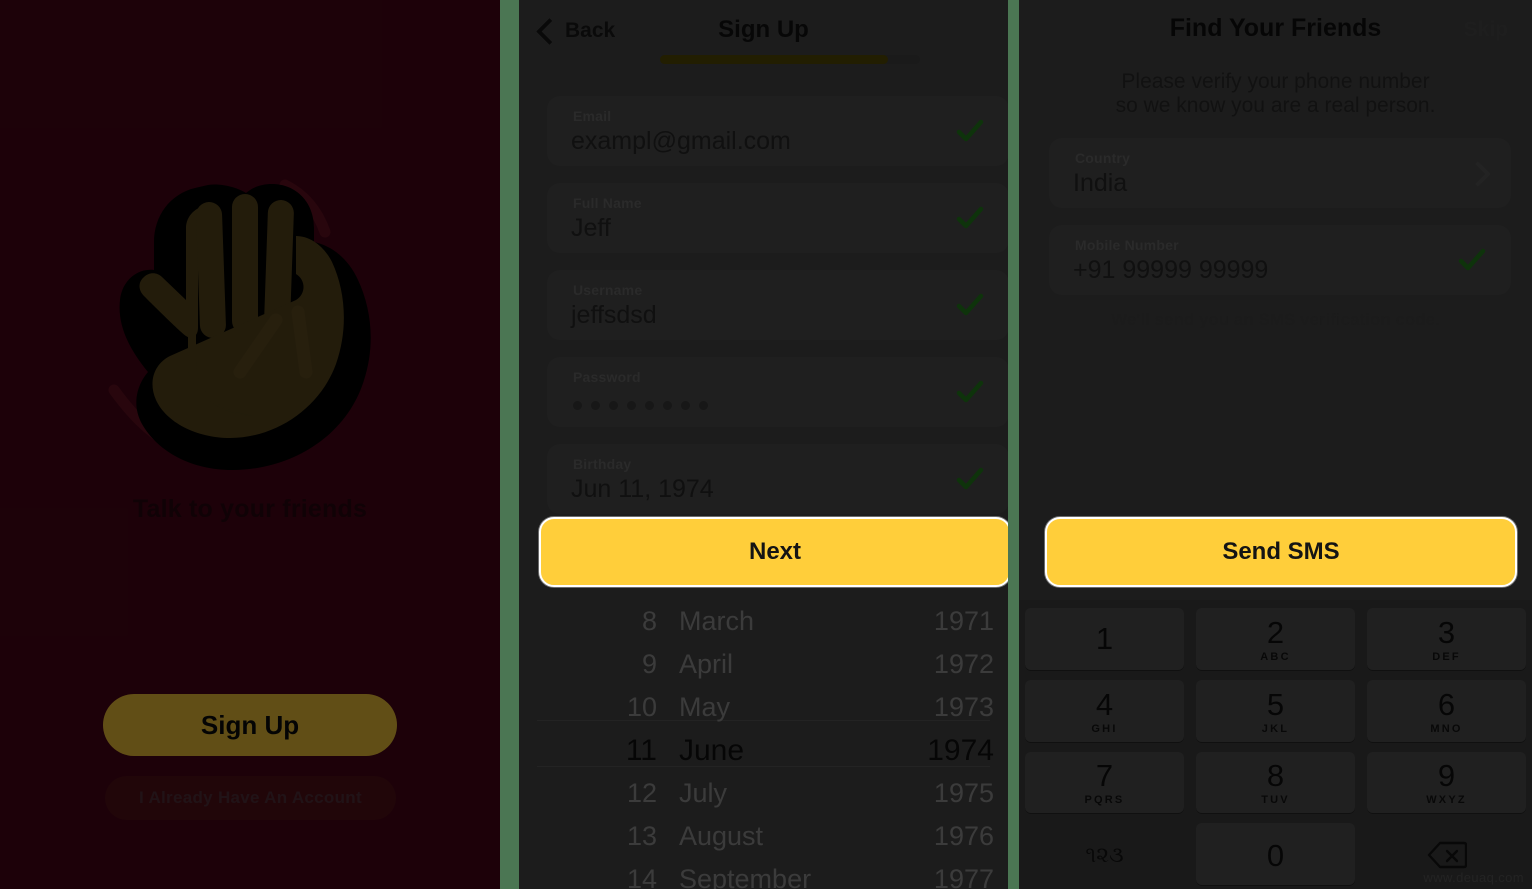 The image size is (1532, 889). I want to click on picker-month-option: July, so click(779, 793).